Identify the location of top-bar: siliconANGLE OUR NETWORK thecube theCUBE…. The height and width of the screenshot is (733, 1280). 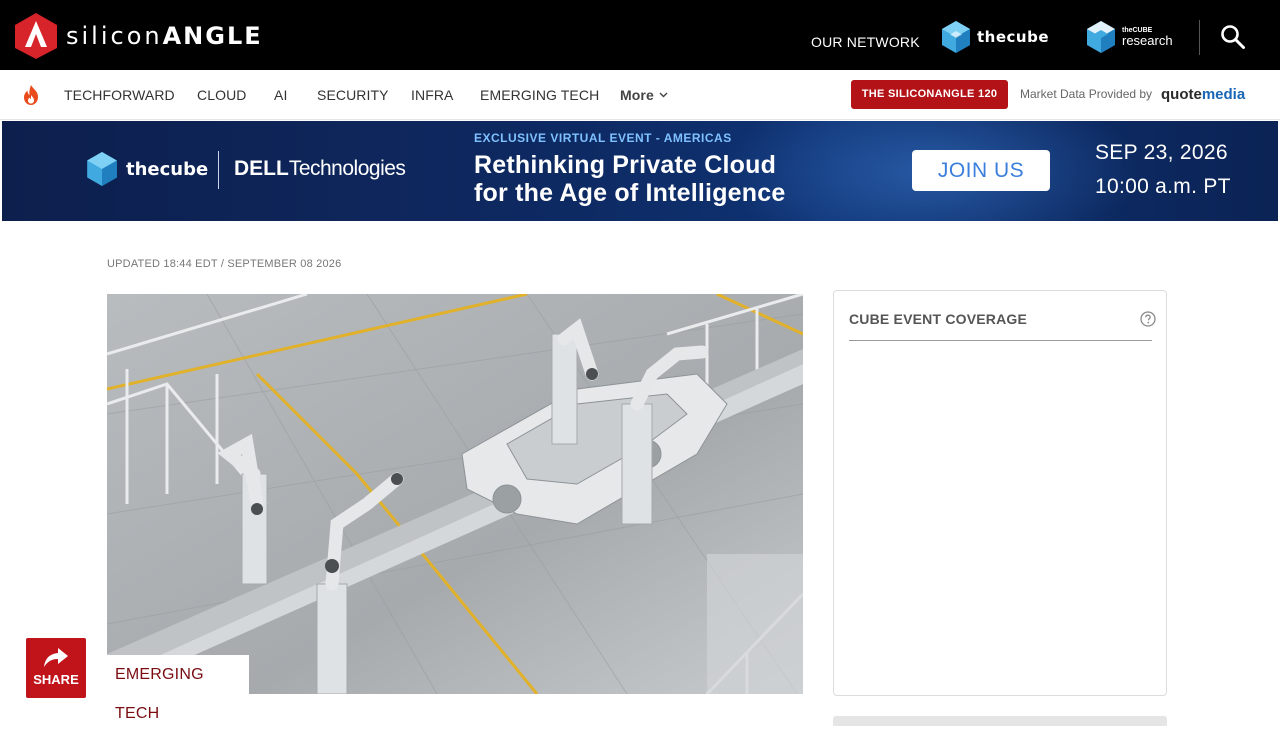
(640, 35).